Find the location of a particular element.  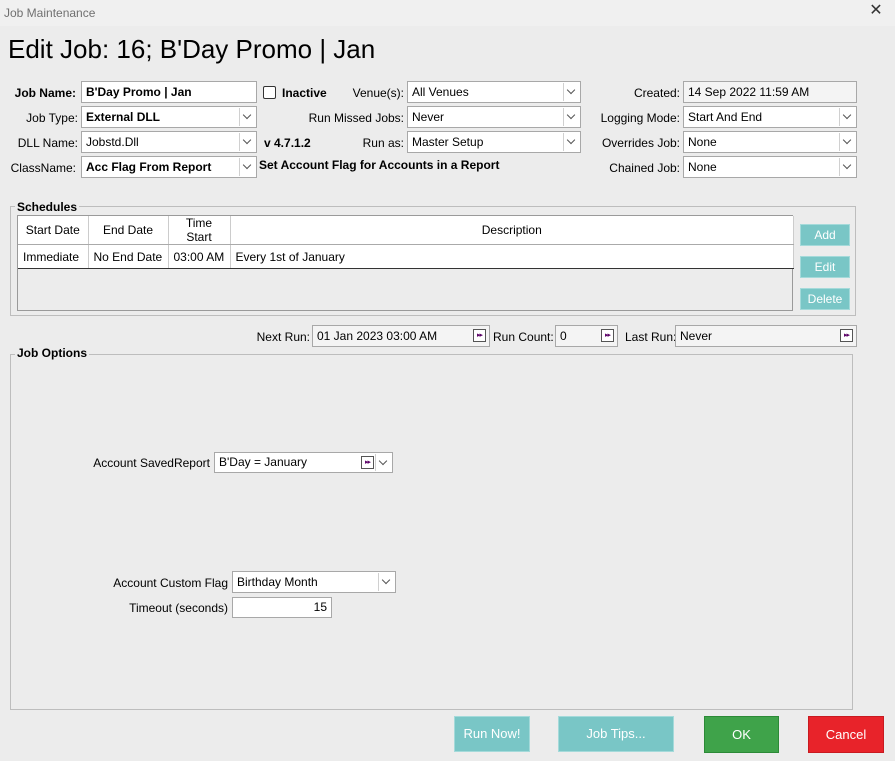

add-schedule-button: Add is located at coordinates (825, 235).